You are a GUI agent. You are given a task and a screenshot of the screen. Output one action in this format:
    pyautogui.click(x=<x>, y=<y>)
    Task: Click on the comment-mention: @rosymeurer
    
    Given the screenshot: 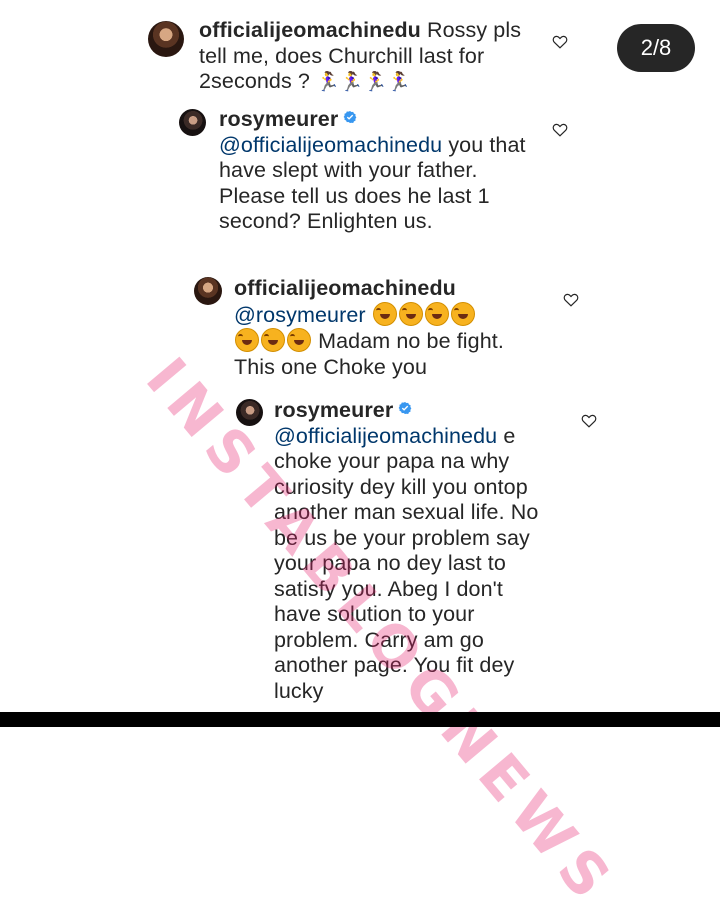 What is the action you would take?
    pyautogui.click(x=300, y=315)
    